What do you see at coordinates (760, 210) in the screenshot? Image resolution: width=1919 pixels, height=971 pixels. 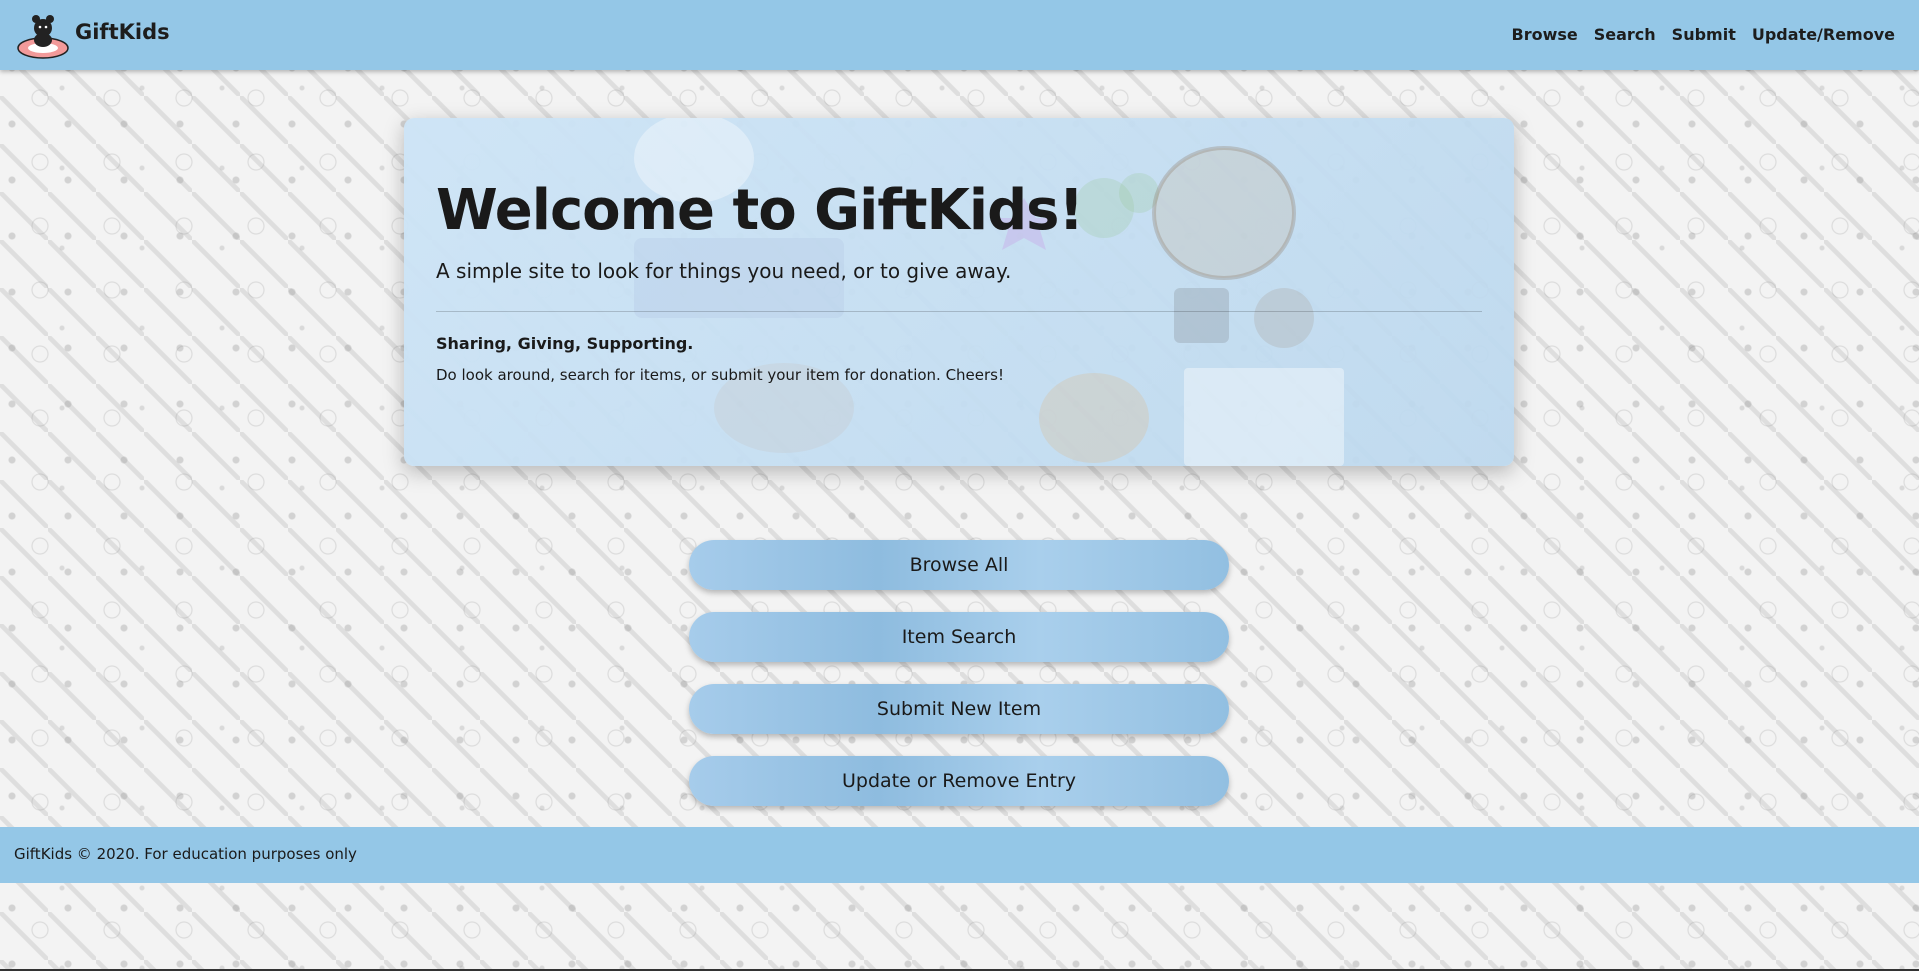 I see `hero-title: Welcome to GiftKids!` at bounding box center [760, 210].